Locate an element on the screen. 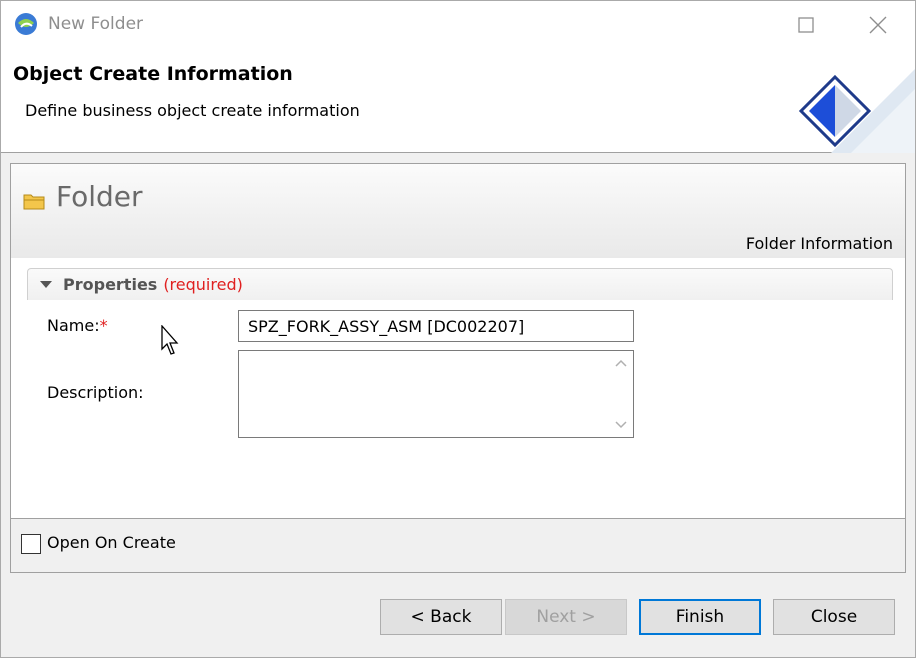  folder-information-link: Folder Information is located at coordinates (819, 243).